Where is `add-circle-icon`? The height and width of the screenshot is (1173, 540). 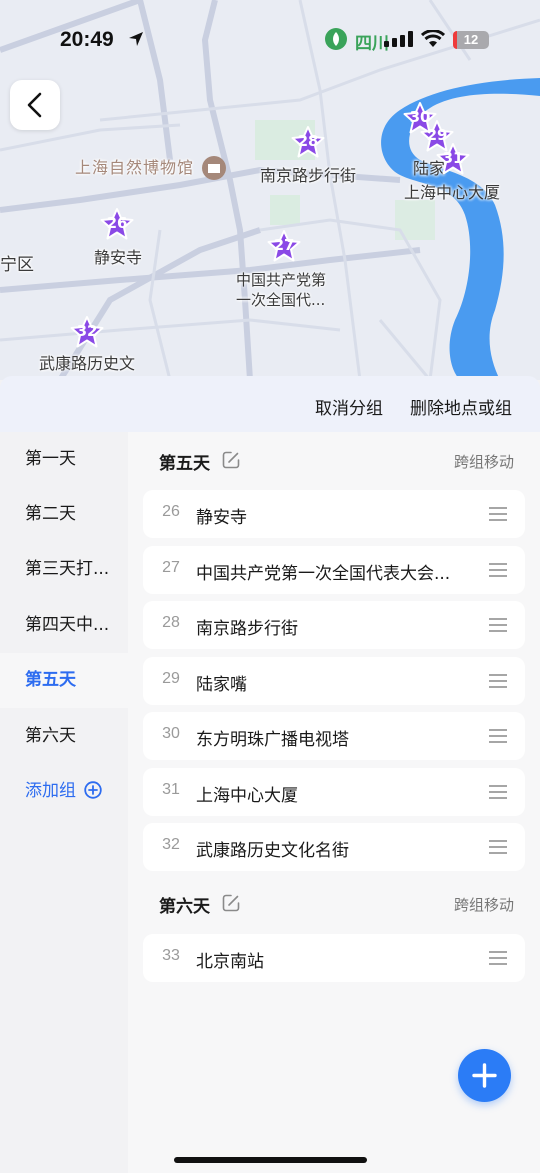 add-circle-icon is located at coordinates (93, 789).